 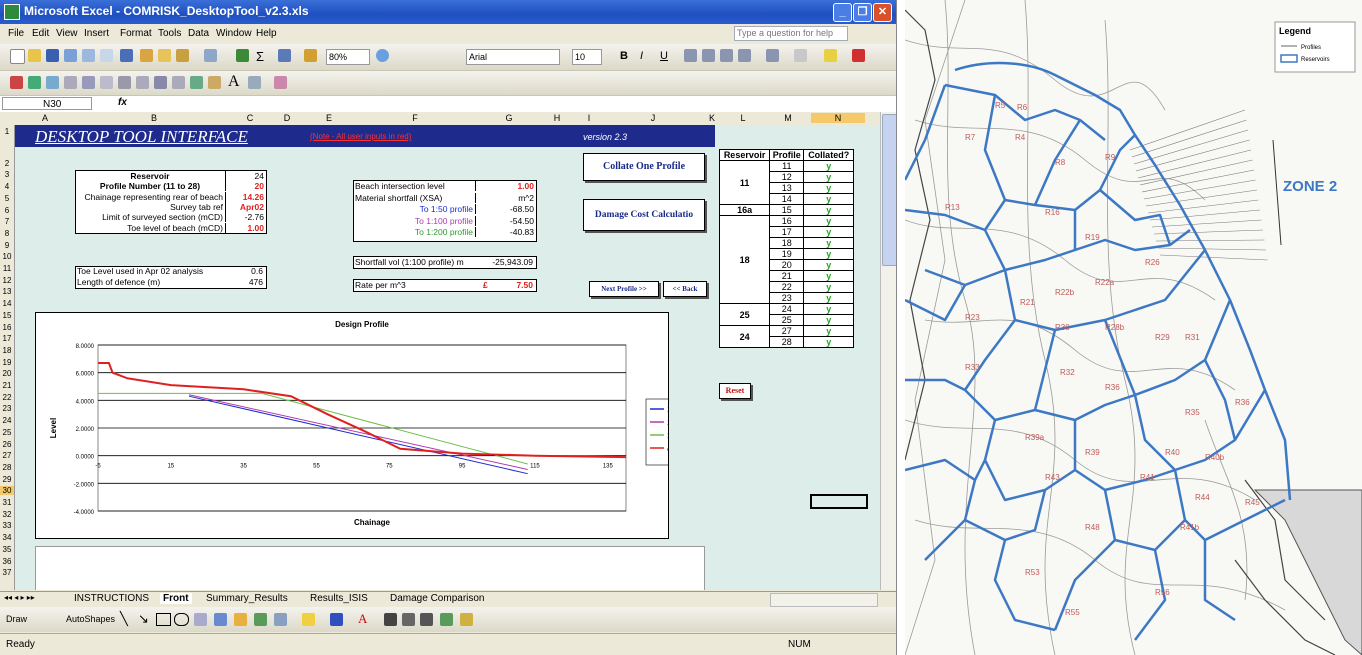 What do you see at coordinates (858, 55) in the screenshot?
I see `font-color-icon` at bounding box center [858, 55].